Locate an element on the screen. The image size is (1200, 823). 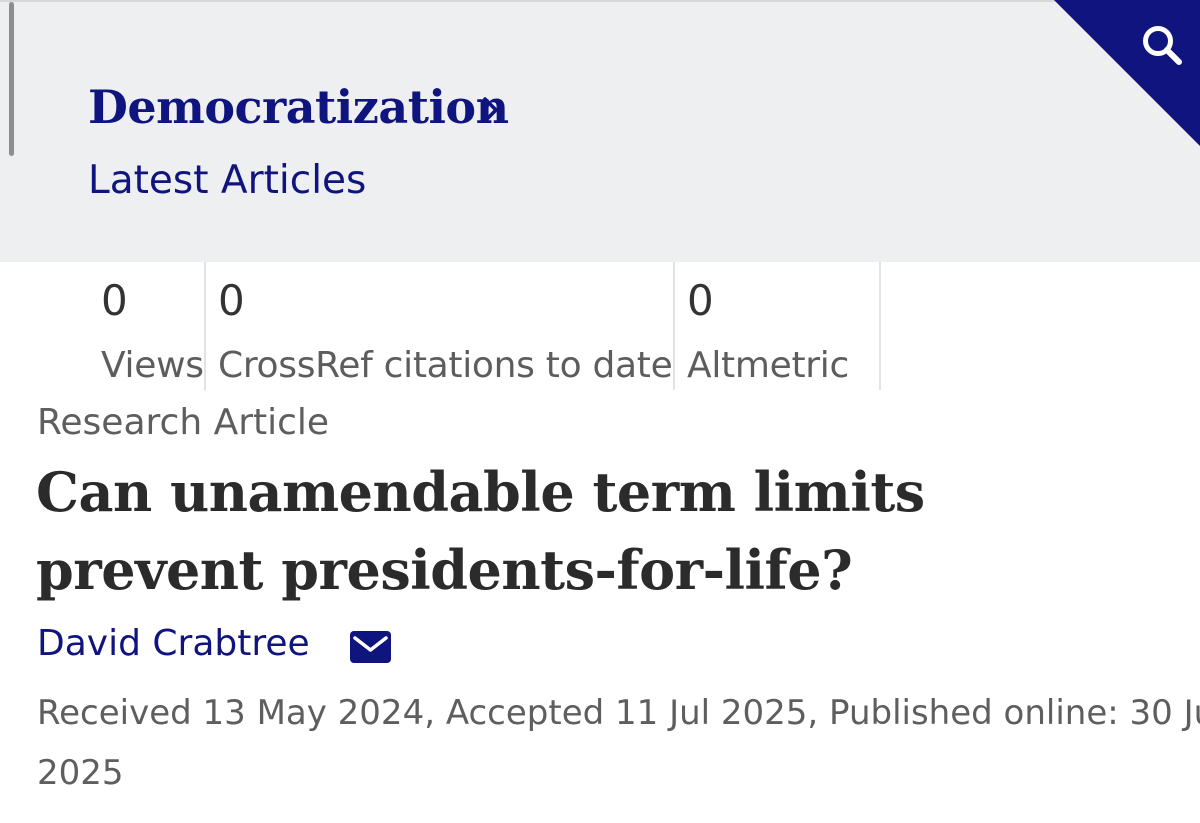
article-type: Research Article is located at coordinates (183, 422).